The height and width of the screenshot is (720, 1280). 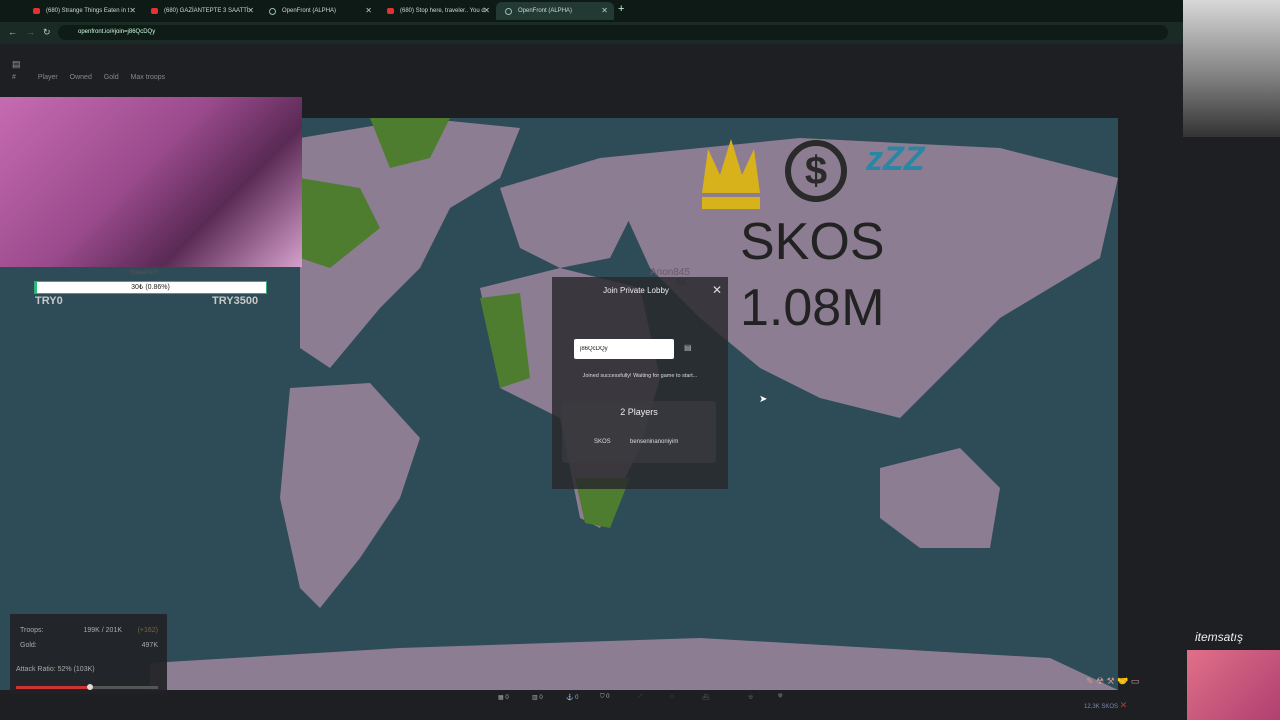 I want to click on browser-tab-1: (680) Strange Things Eaten in t ✕, so click(x=83, y=11).